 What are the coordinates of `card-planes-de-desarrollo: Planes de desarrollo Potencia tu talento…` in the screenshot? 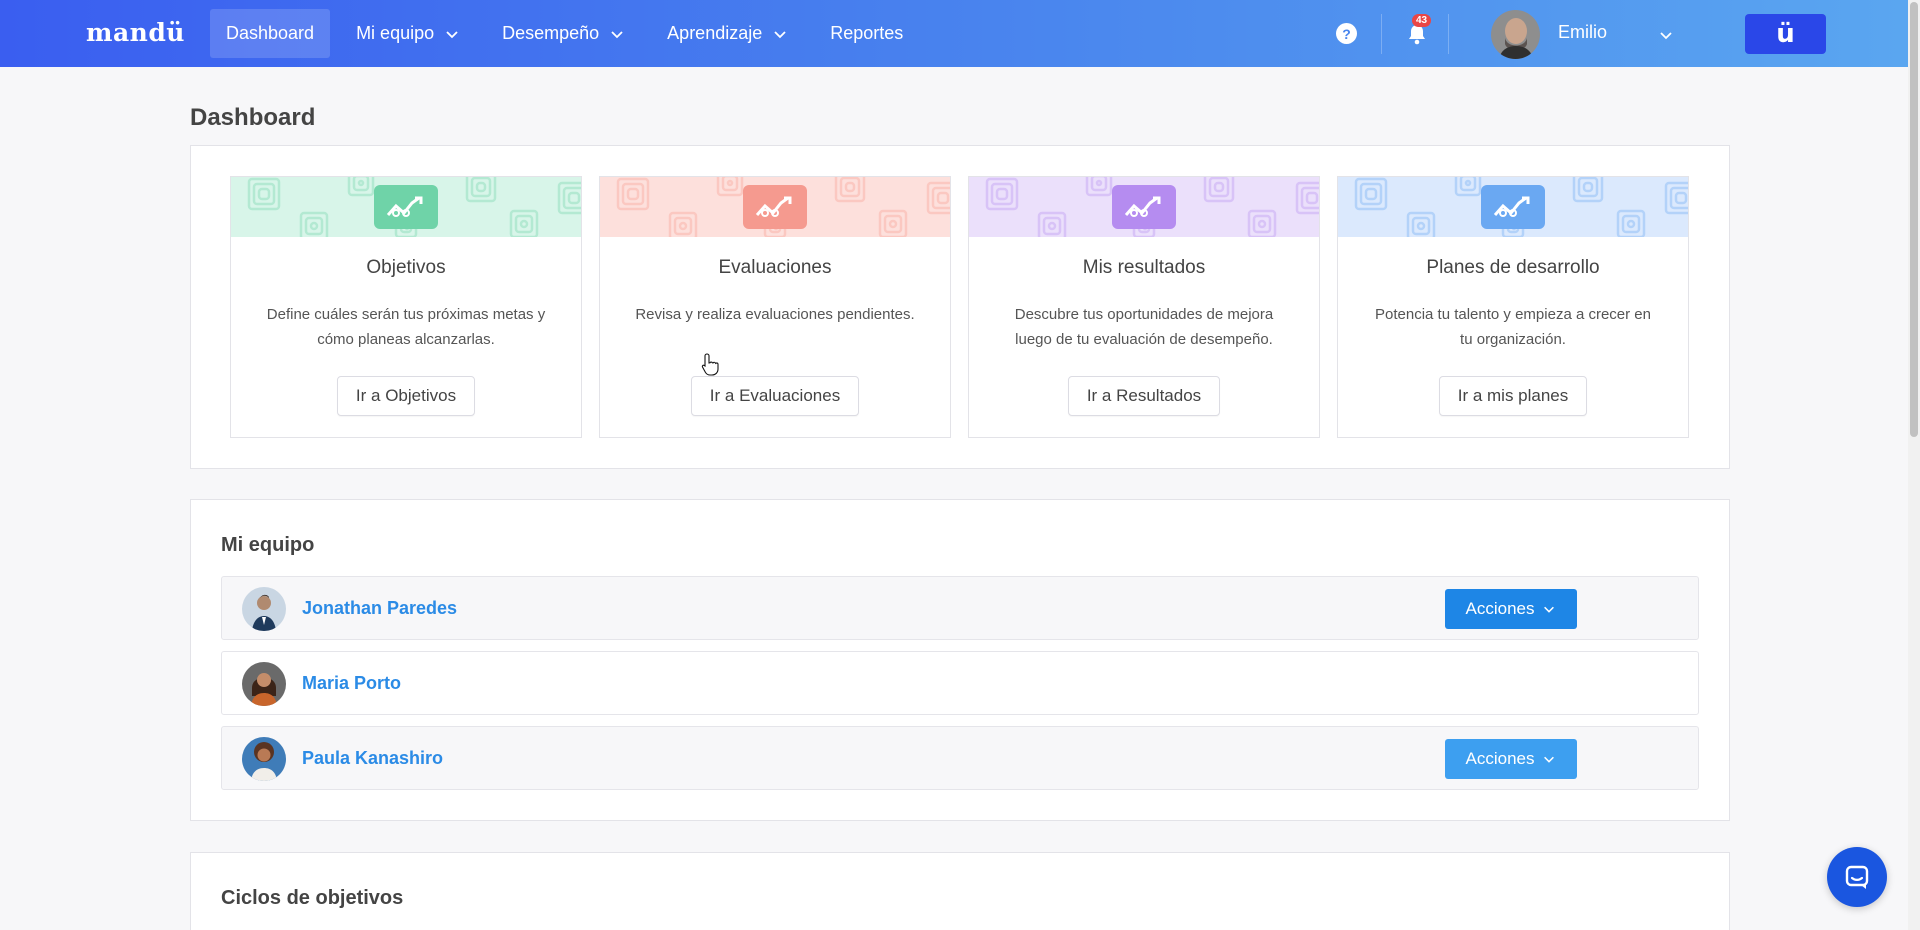 It's located at (1513, 307).